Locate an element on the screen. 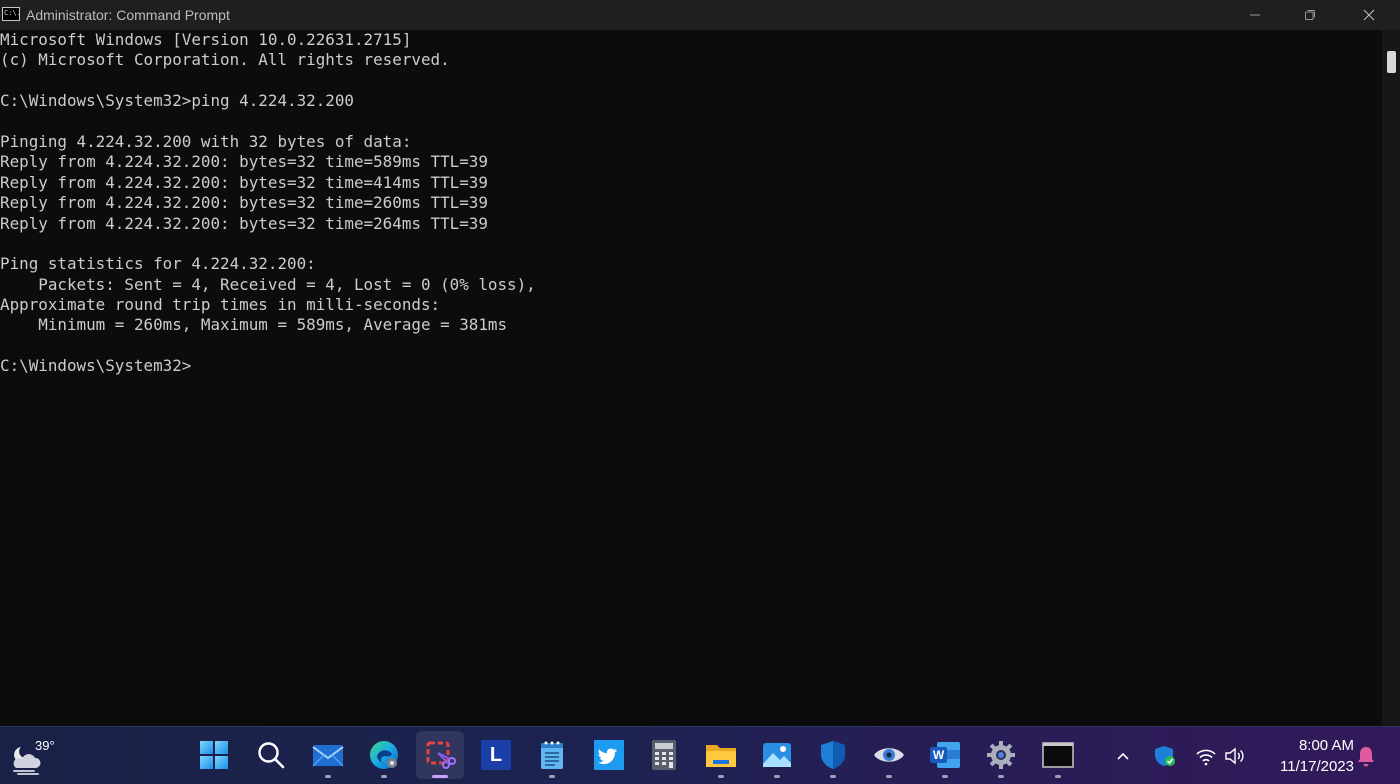 This screenshot has width=1400, height=784. security-shield-icon is located at coordinates (1165, 756).